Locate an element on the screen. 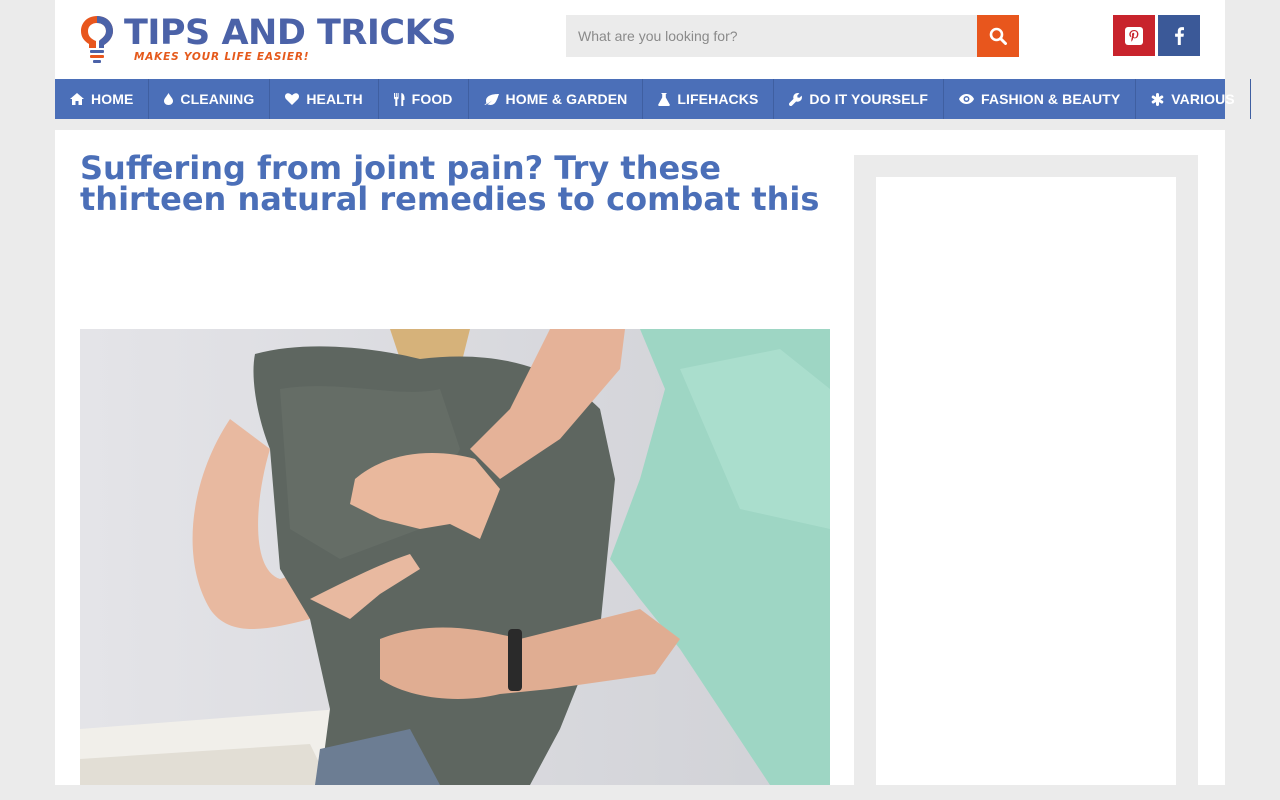  pinterest-button is located at coordinates (1134, 35).